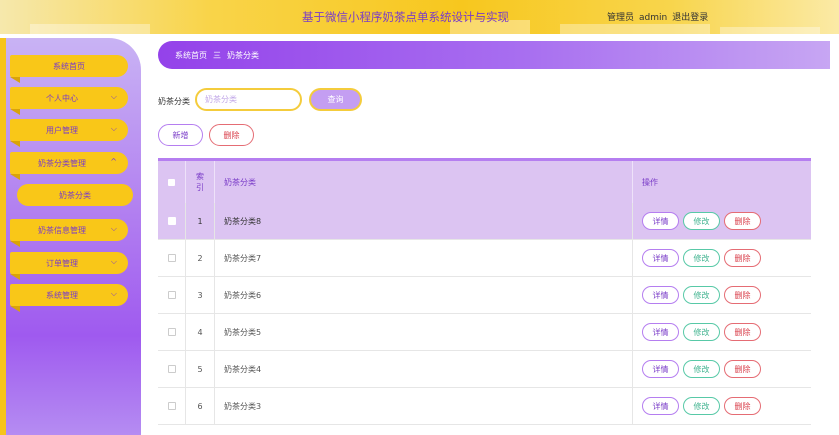  Describe the element at coordinates (200, 187) in the screenshot. I see `header-index-line2: 引` at that location.